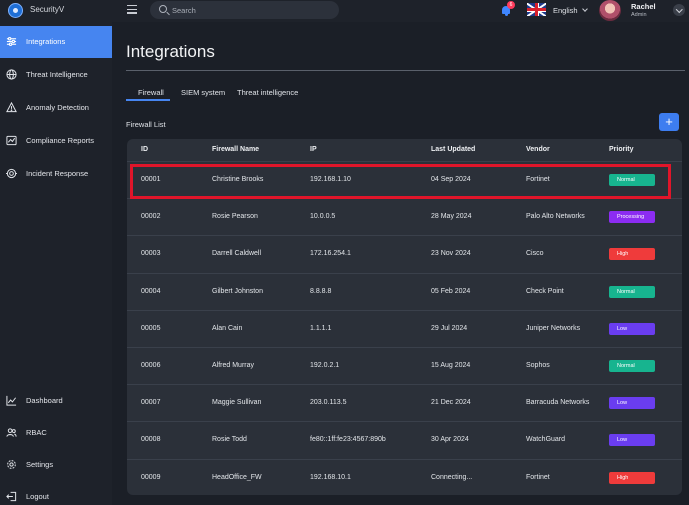  Describe the element at coordinates (545, 291) in the screenshot. I see `vendor: Check Point` at that location.